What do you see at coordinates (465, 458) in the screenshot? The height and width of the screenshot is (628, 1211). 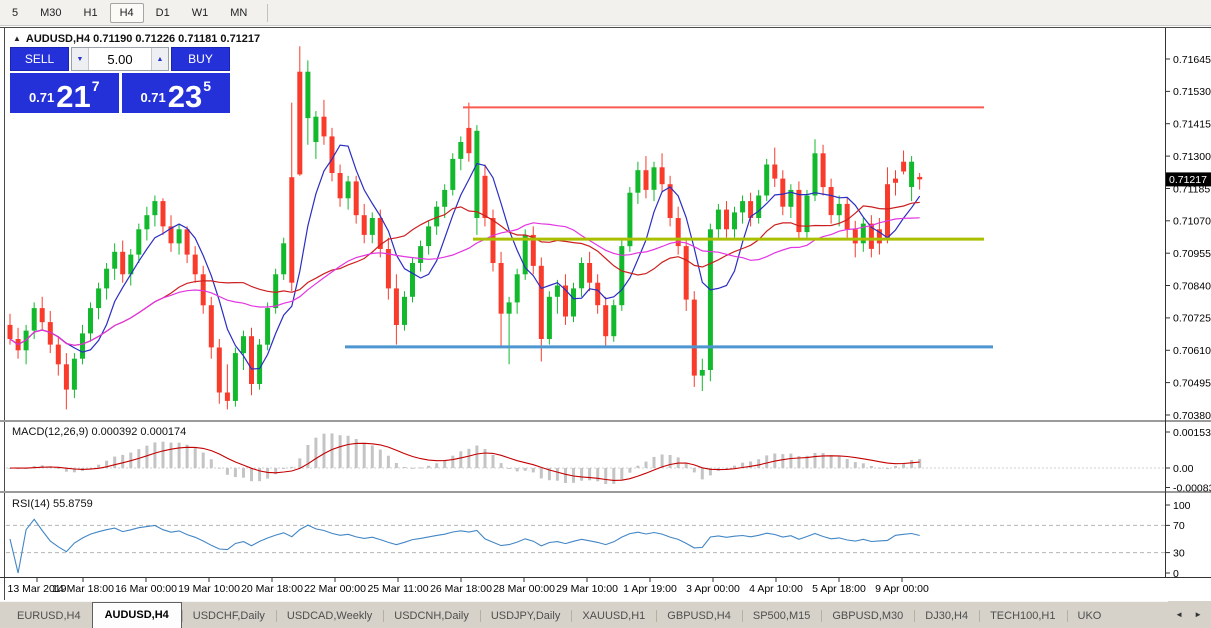 I see `macd-histogram` at bounding box center [465, 458].